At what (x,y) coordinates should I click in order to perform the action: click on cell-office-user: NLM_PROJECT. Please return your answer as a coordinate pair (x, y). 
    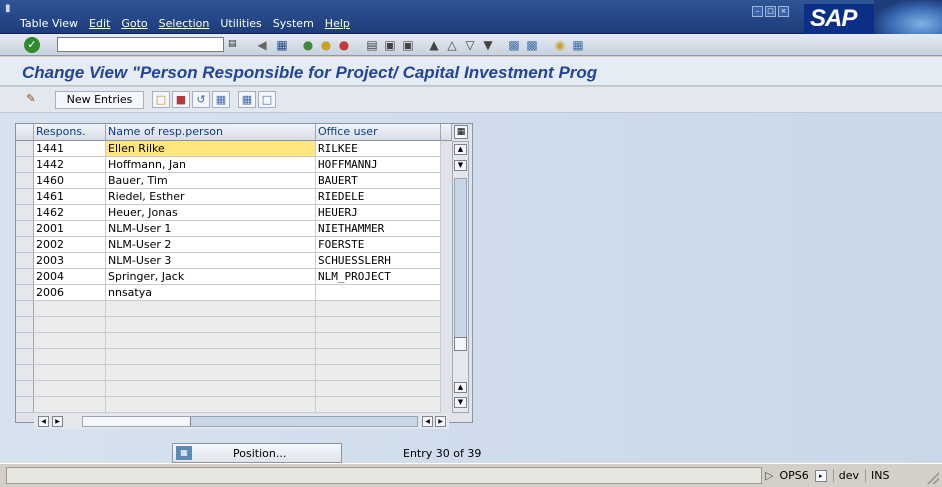
    Looking at the image, I should click on (378, 277).